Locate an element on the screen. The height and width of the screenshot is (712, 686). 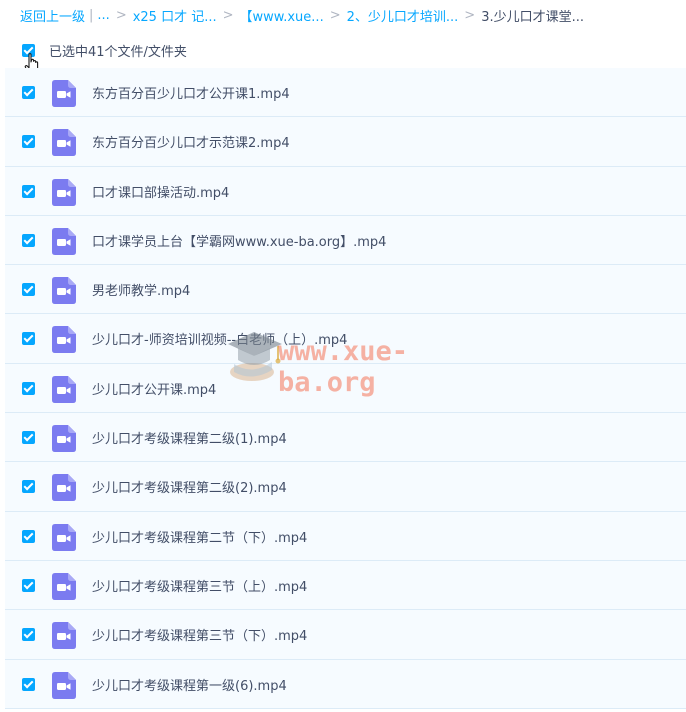
file-row: 少儿口才考级课程第二级(2).mp4 is located at coordinates (345, 487).